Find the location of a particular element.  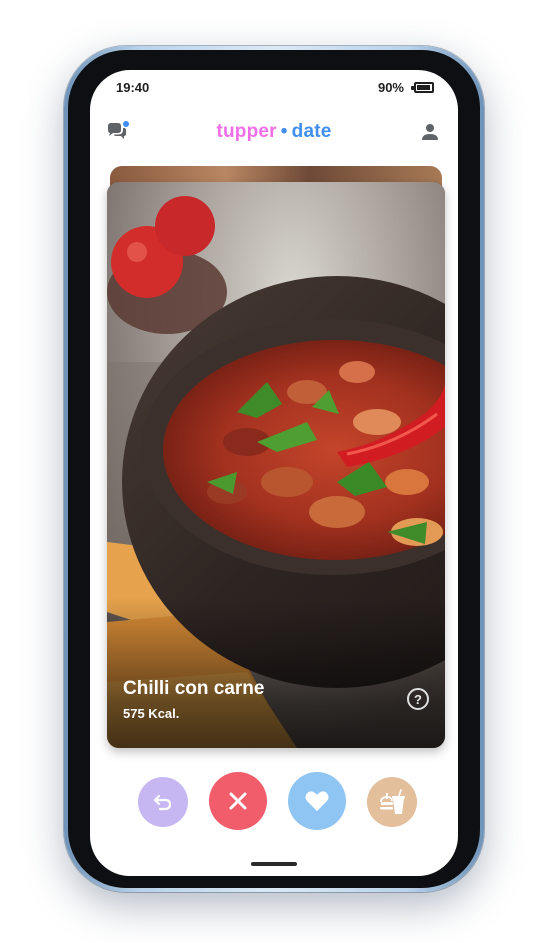

nope-button is located at coordinates (238, 801).